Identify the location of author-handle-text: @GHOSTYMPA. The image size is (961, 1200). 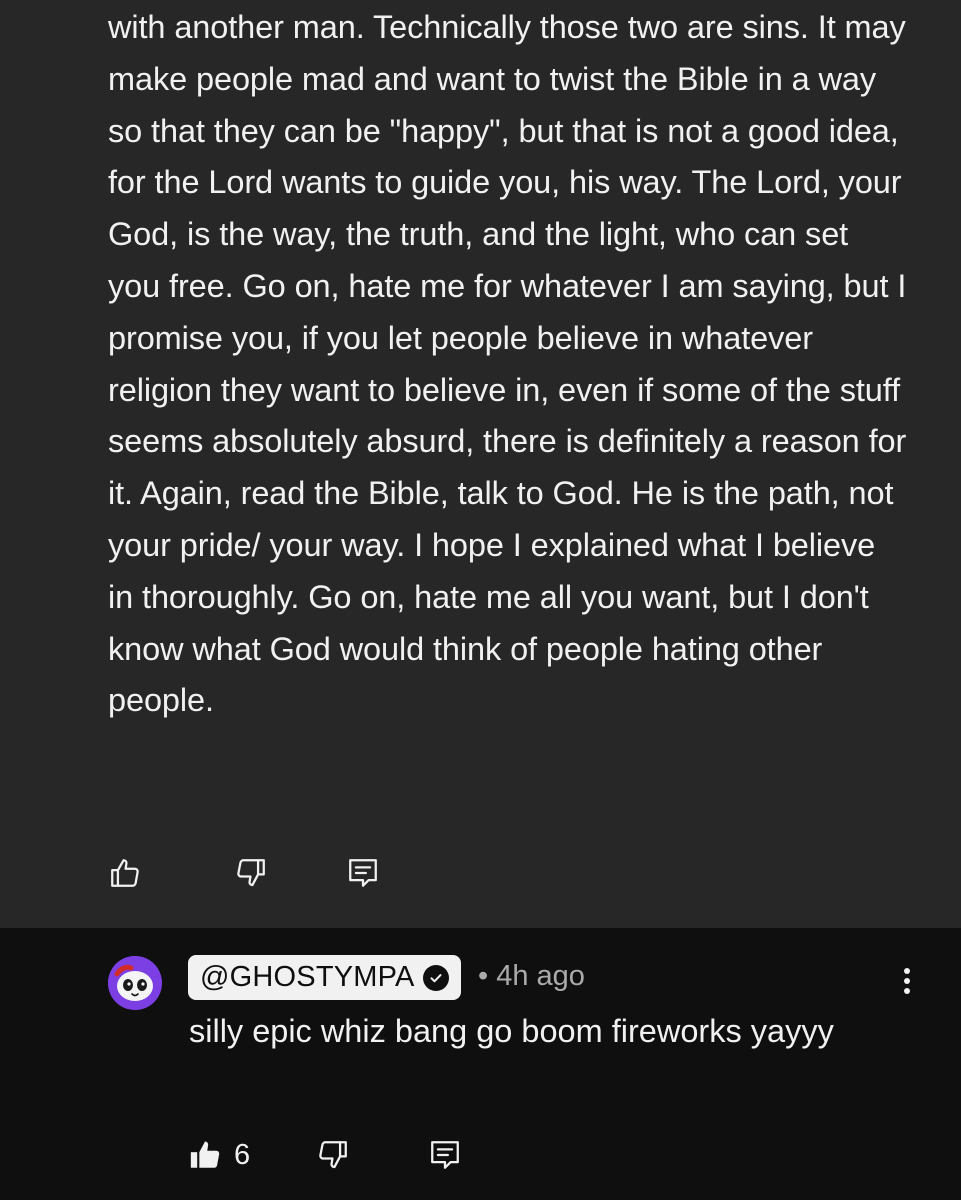
(307, 977).